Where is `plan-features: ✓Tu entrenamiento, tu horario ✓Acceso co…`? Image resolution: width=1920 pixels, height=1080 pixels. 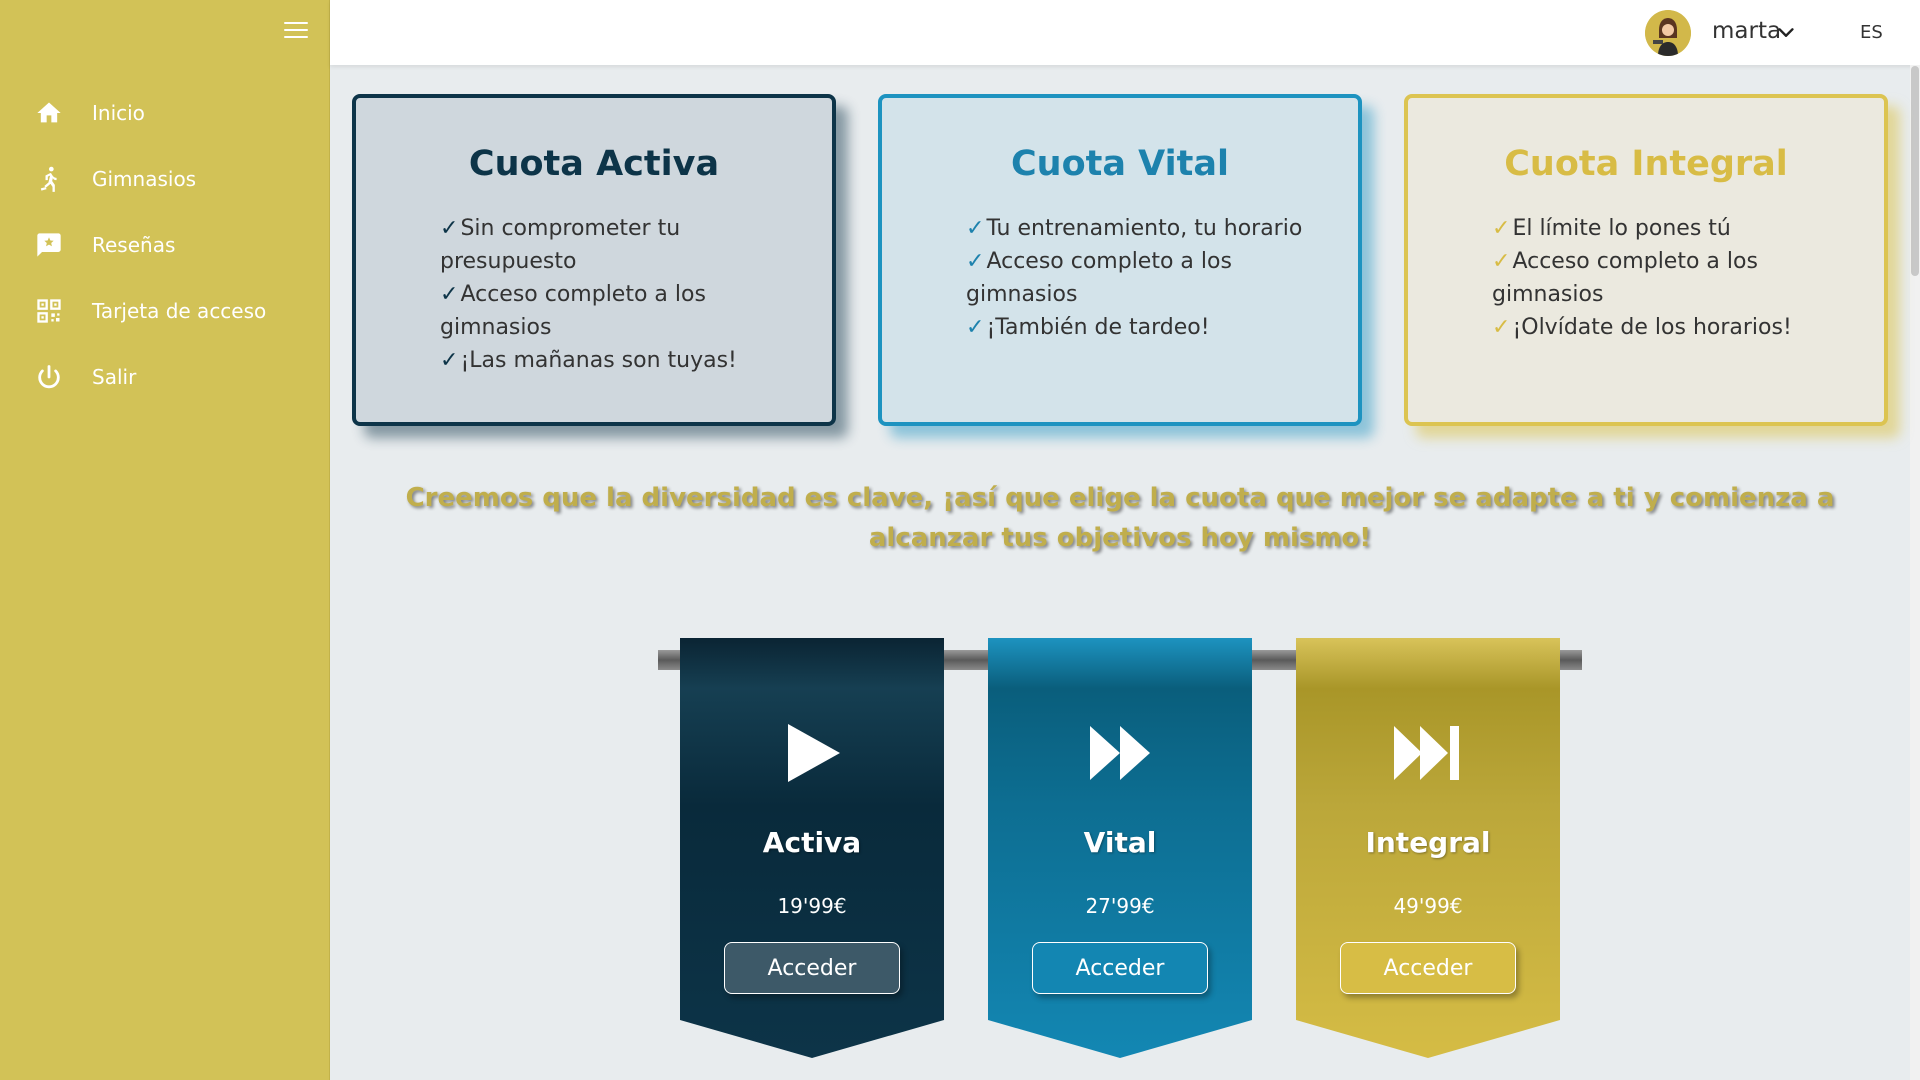 plan-features: ✓Tu entrenamiento, tu horario ✓Acceso co… is located at coordinates (1146, 278).